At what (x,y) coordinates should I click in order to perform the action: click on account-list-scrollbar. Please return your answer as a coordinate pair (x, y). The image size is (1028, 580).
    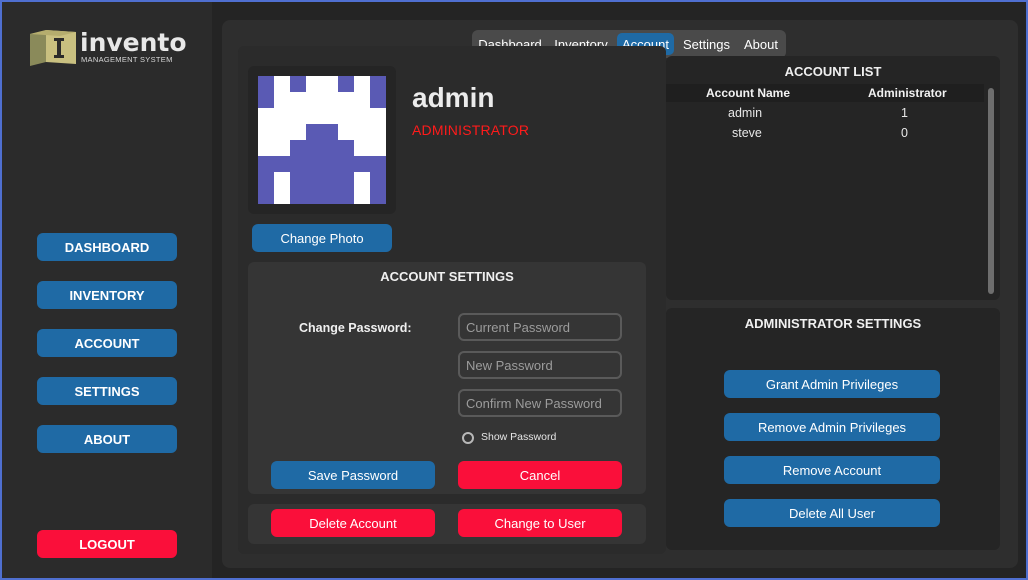
    Looking at the image, I should click on (991, 191).